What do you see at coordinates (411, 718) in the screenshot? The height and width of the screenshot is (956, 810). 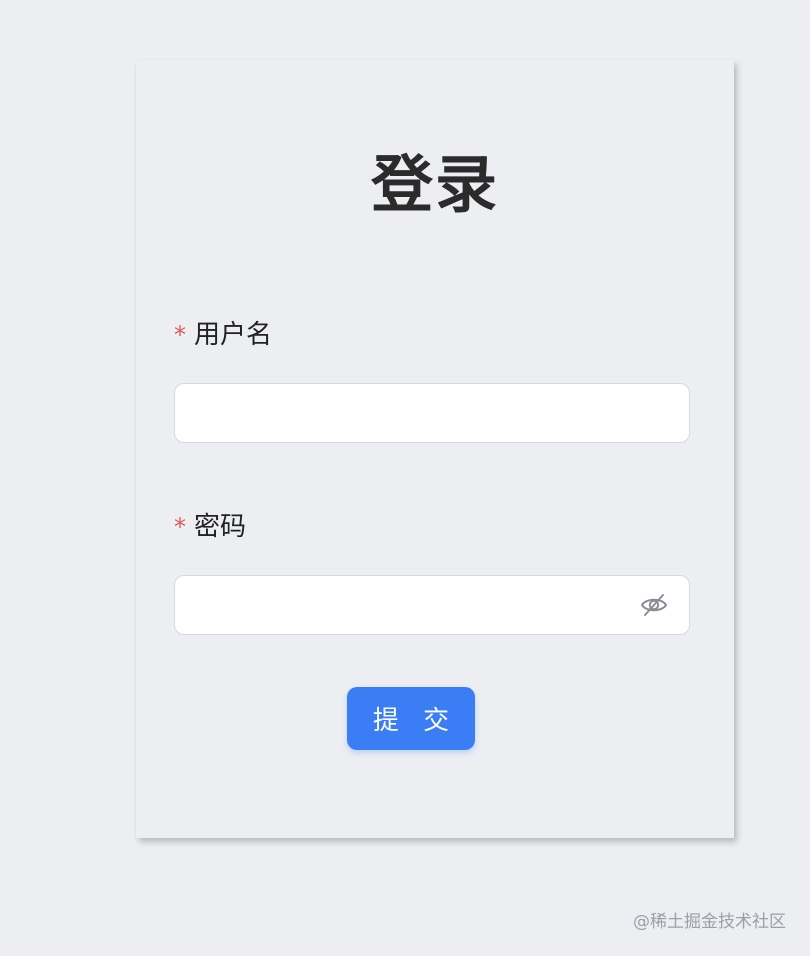 I see `submit-button: 提 交` at bounding box center [411, 718].